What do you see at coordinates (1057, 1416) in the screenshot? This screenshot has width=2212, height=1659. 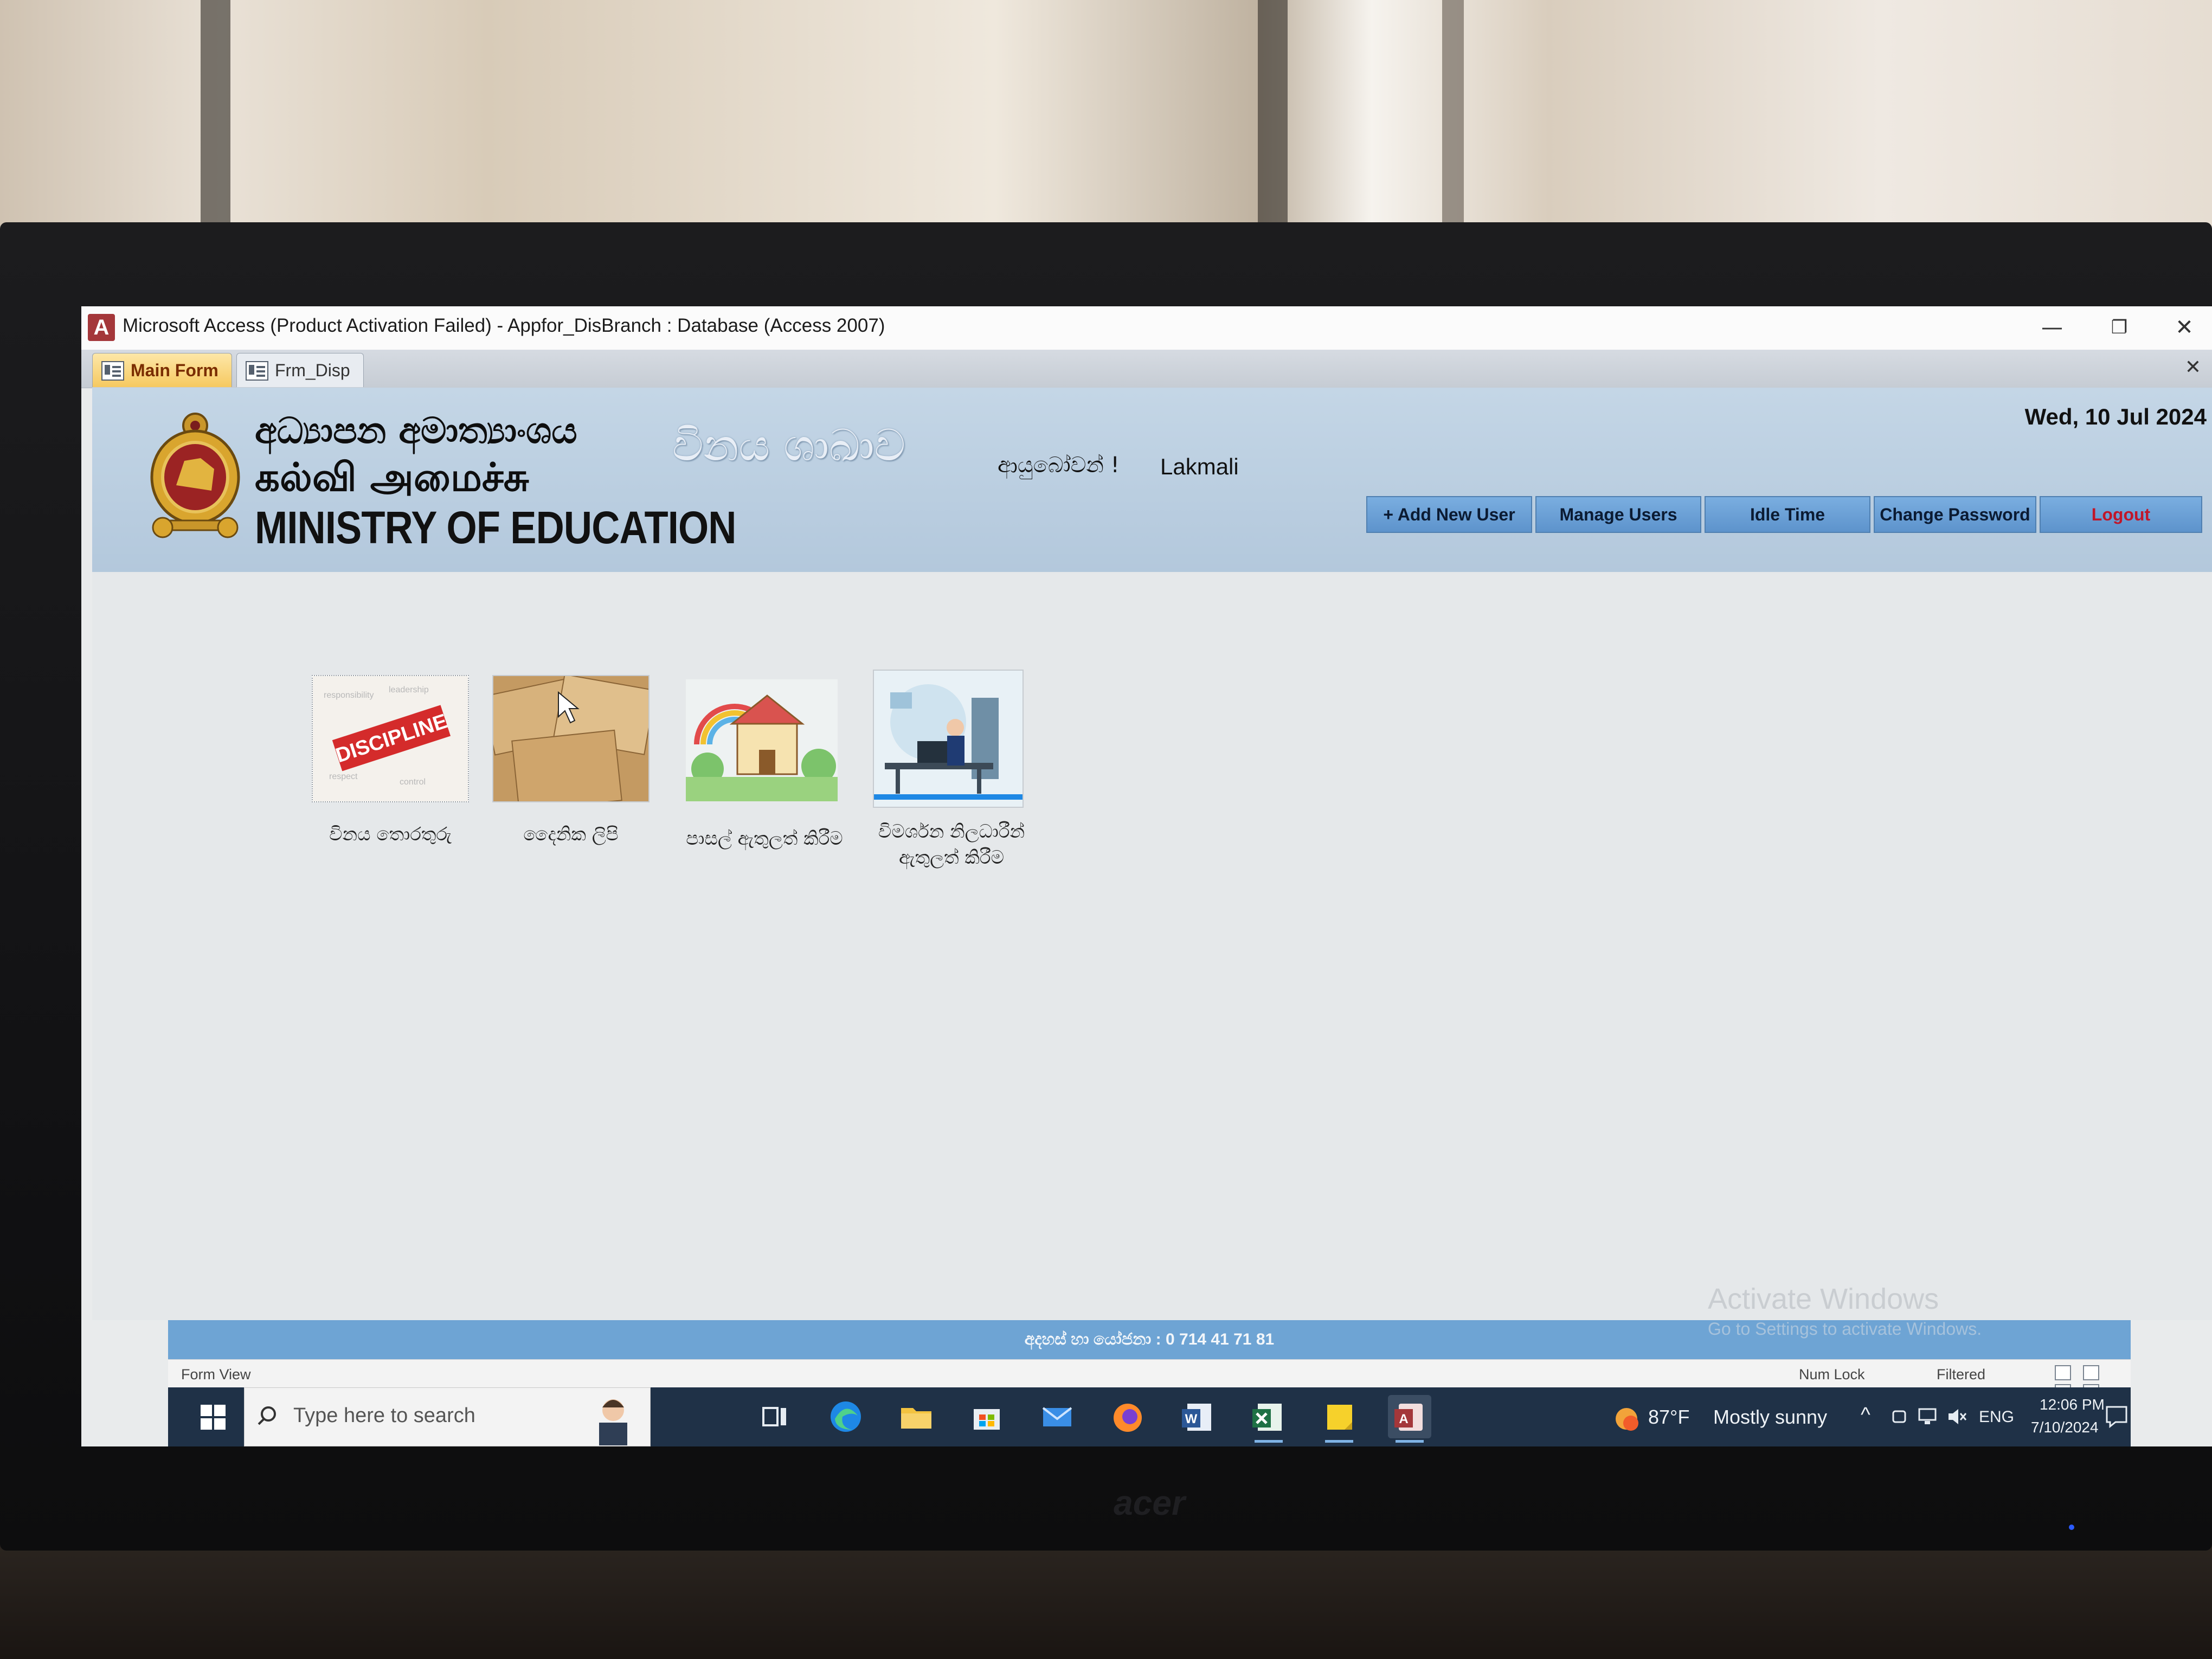 I see `mail-icon` at bounding box center [1057, 1416].